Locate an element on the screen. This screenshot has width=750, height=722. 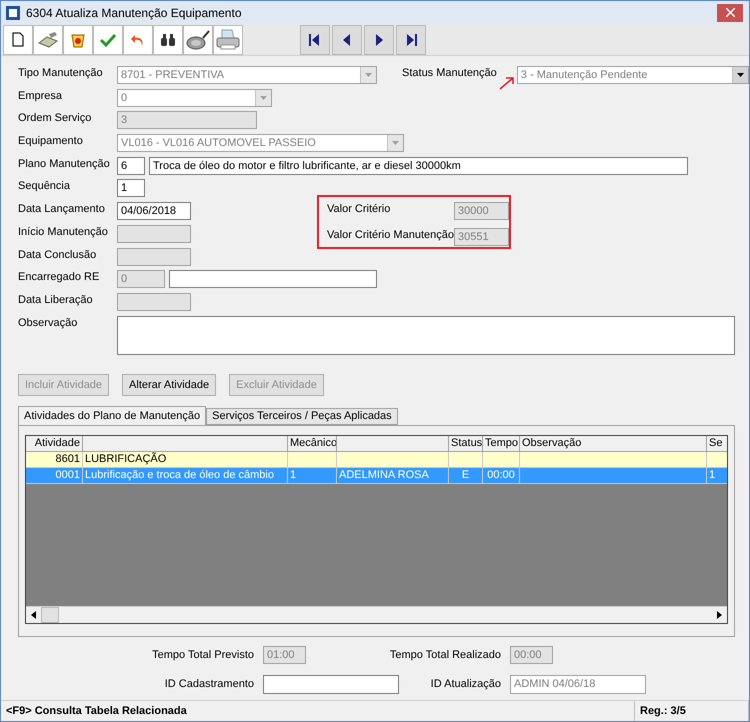
table-cell: 00:00 is located at coordinates (501, 476).